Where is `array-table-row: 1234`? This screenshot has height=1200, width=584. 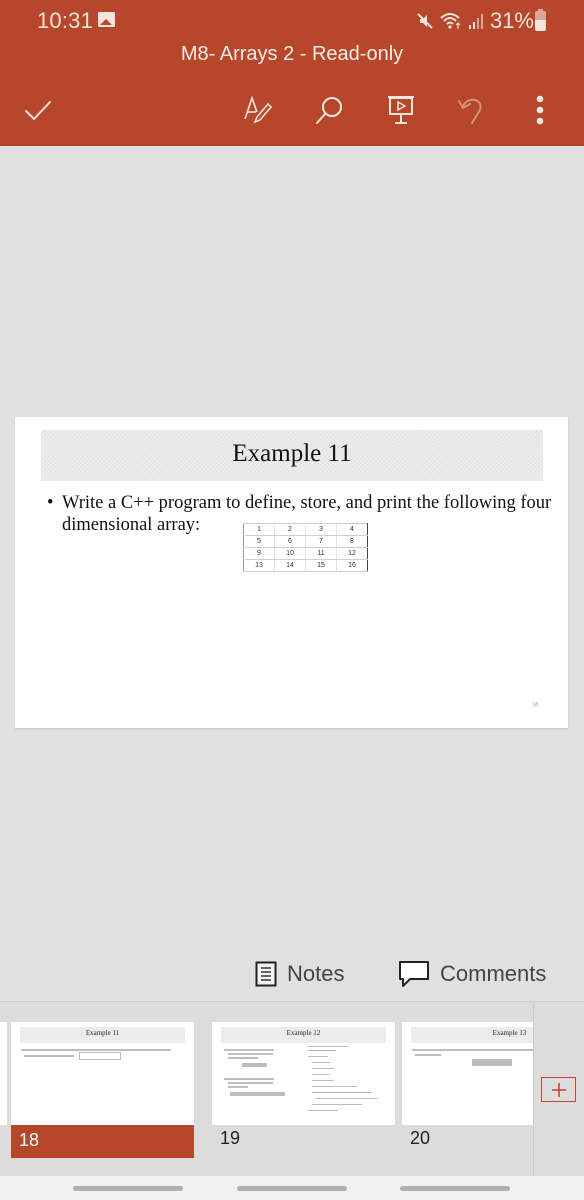 array-table-row: 1234 is located at coordinates (305, 529).